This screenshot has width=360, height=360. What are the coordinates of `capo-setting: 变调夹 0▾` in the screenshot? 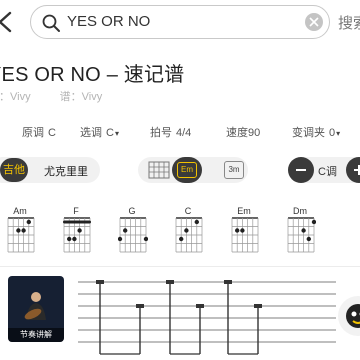 It's located at (316, 132).